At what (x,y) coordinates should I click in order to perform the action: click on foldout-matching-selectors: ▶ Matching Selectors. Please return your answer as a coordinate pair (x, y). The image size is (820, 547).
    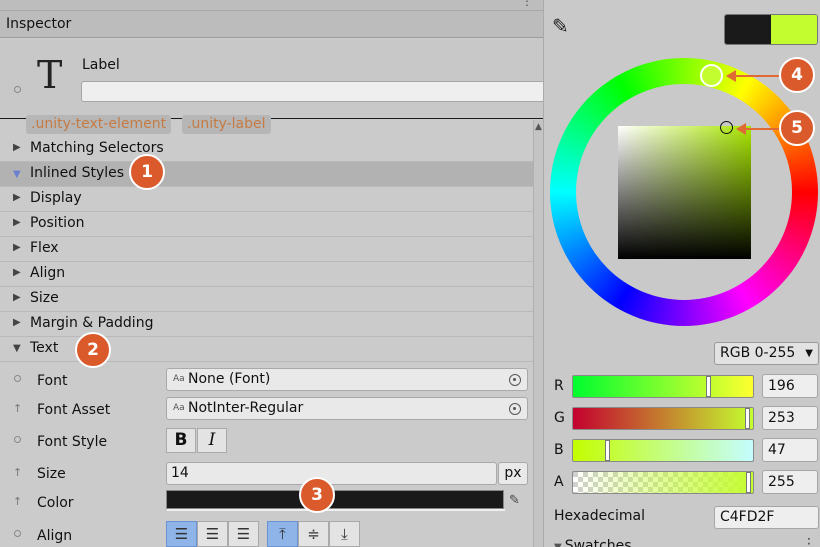
    Looking at the image, I should click on (266, 149).